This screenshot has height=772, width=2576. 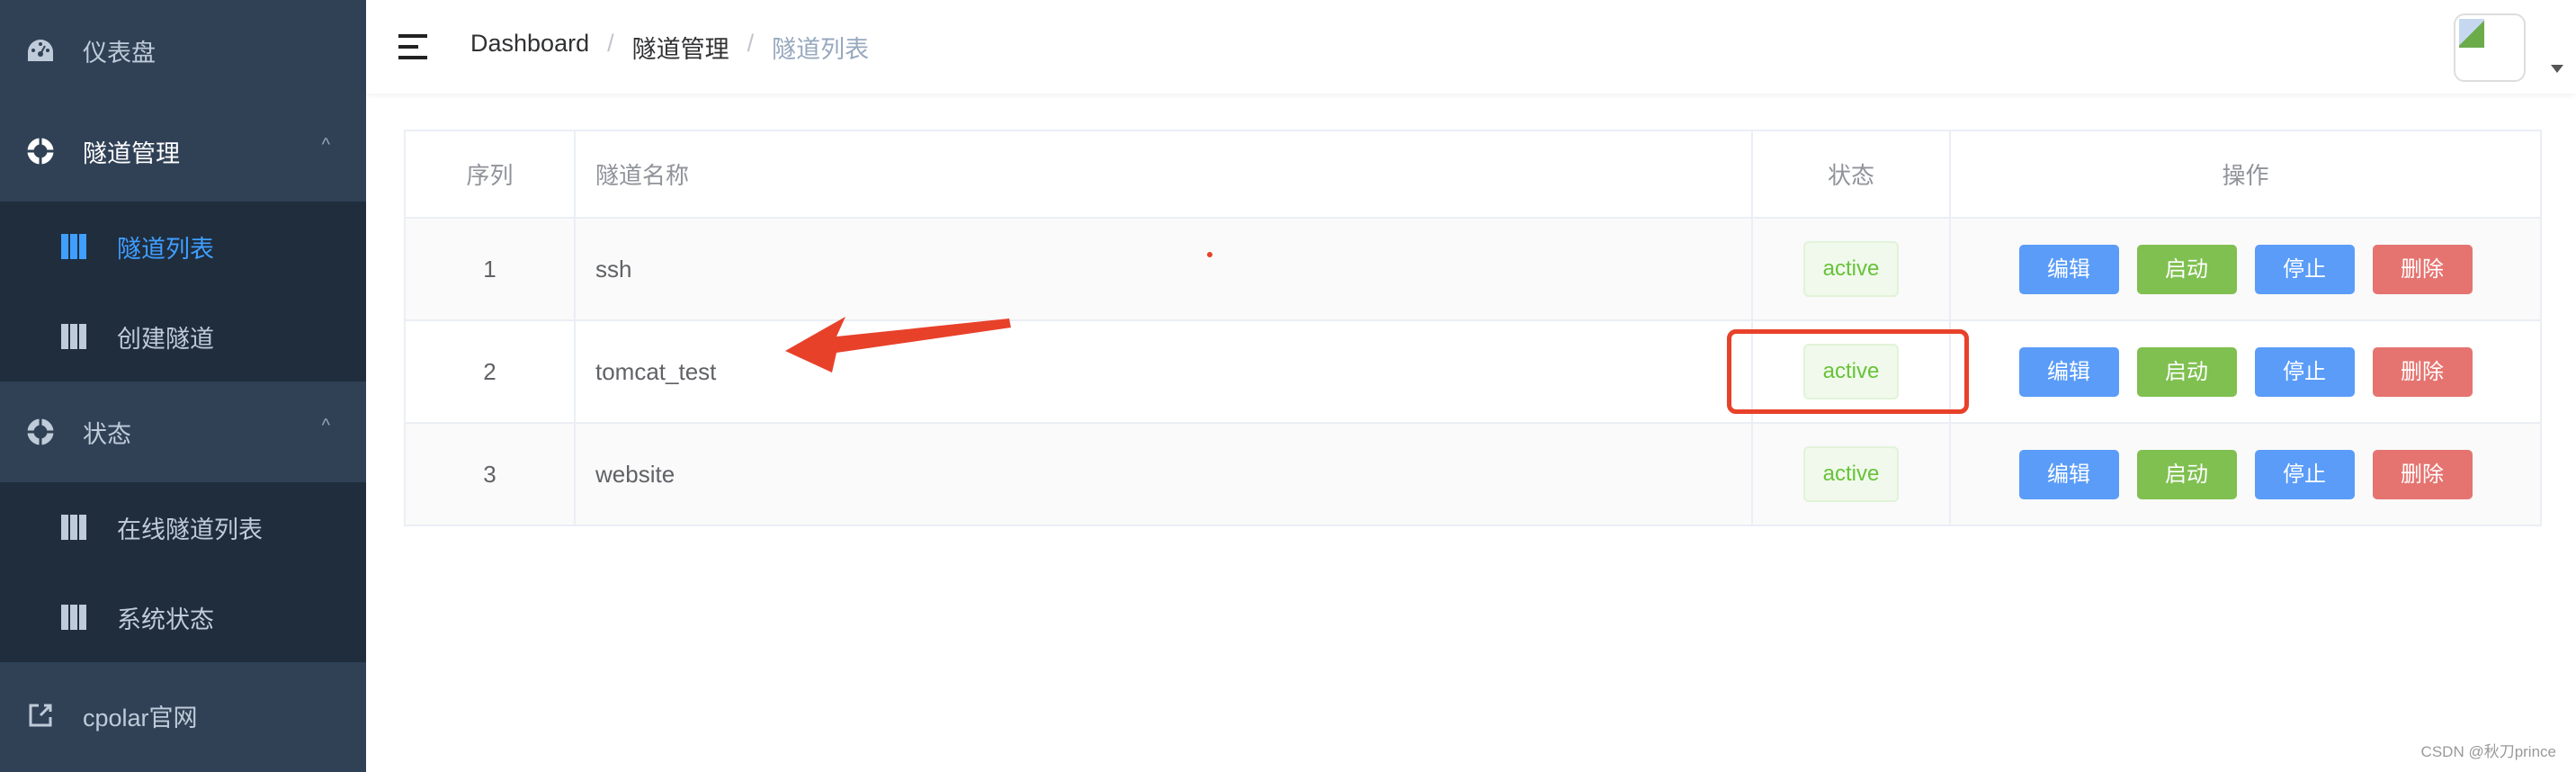 I want to click on annotation-arrow, so click(x=898, y=345).